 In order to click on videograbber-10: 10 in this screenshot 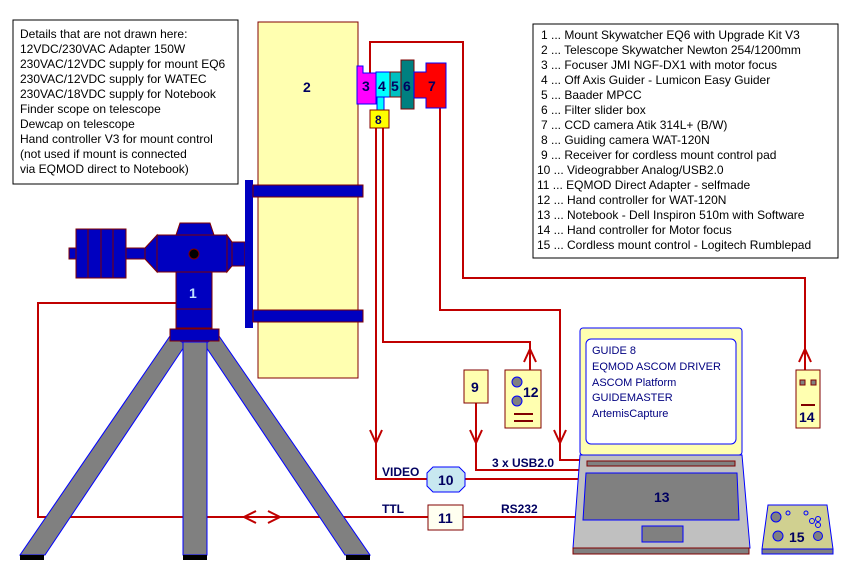, I will do `click(446, 479)`.